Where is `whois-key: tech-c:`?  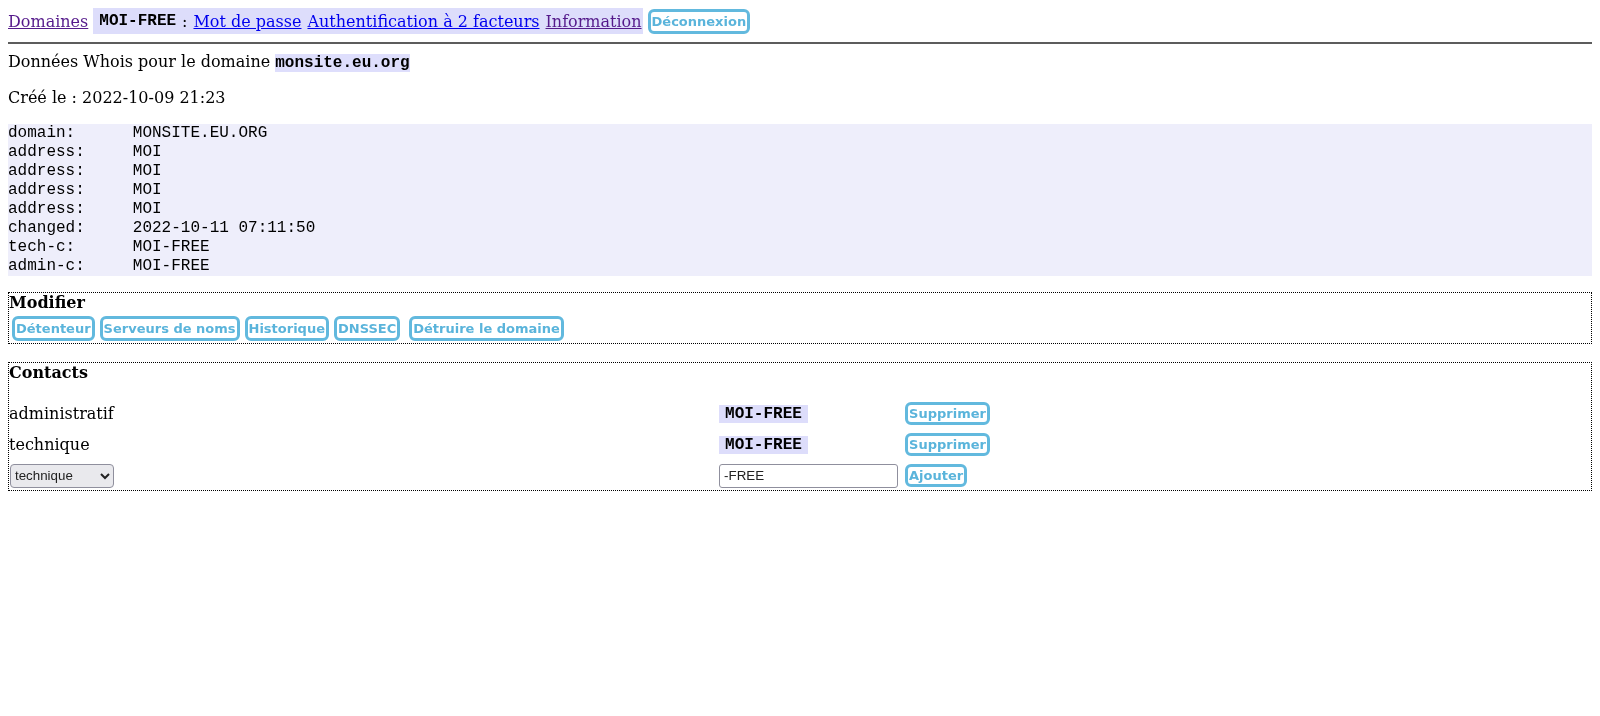 whois-key: tech-c: is located at coordinates (70, 247).